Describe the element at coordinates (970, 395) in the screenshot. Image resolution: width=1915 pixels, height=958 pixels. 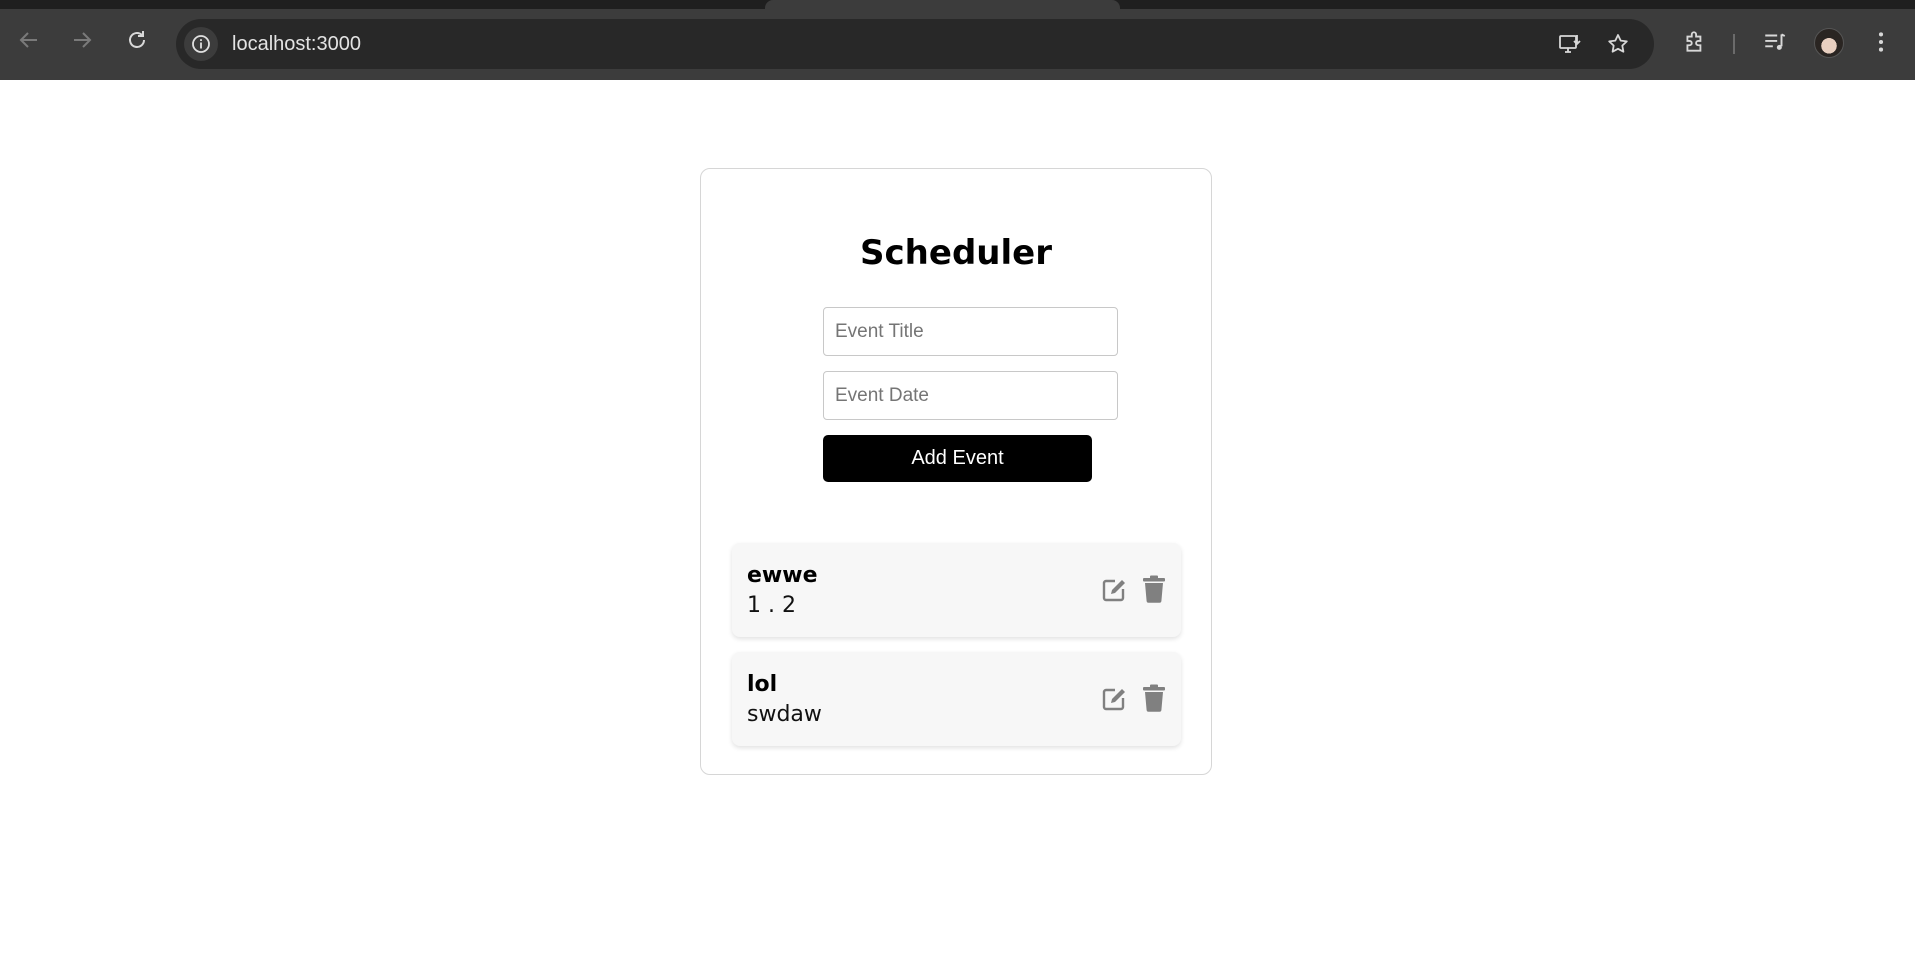
I see `event-date-input` at that location.